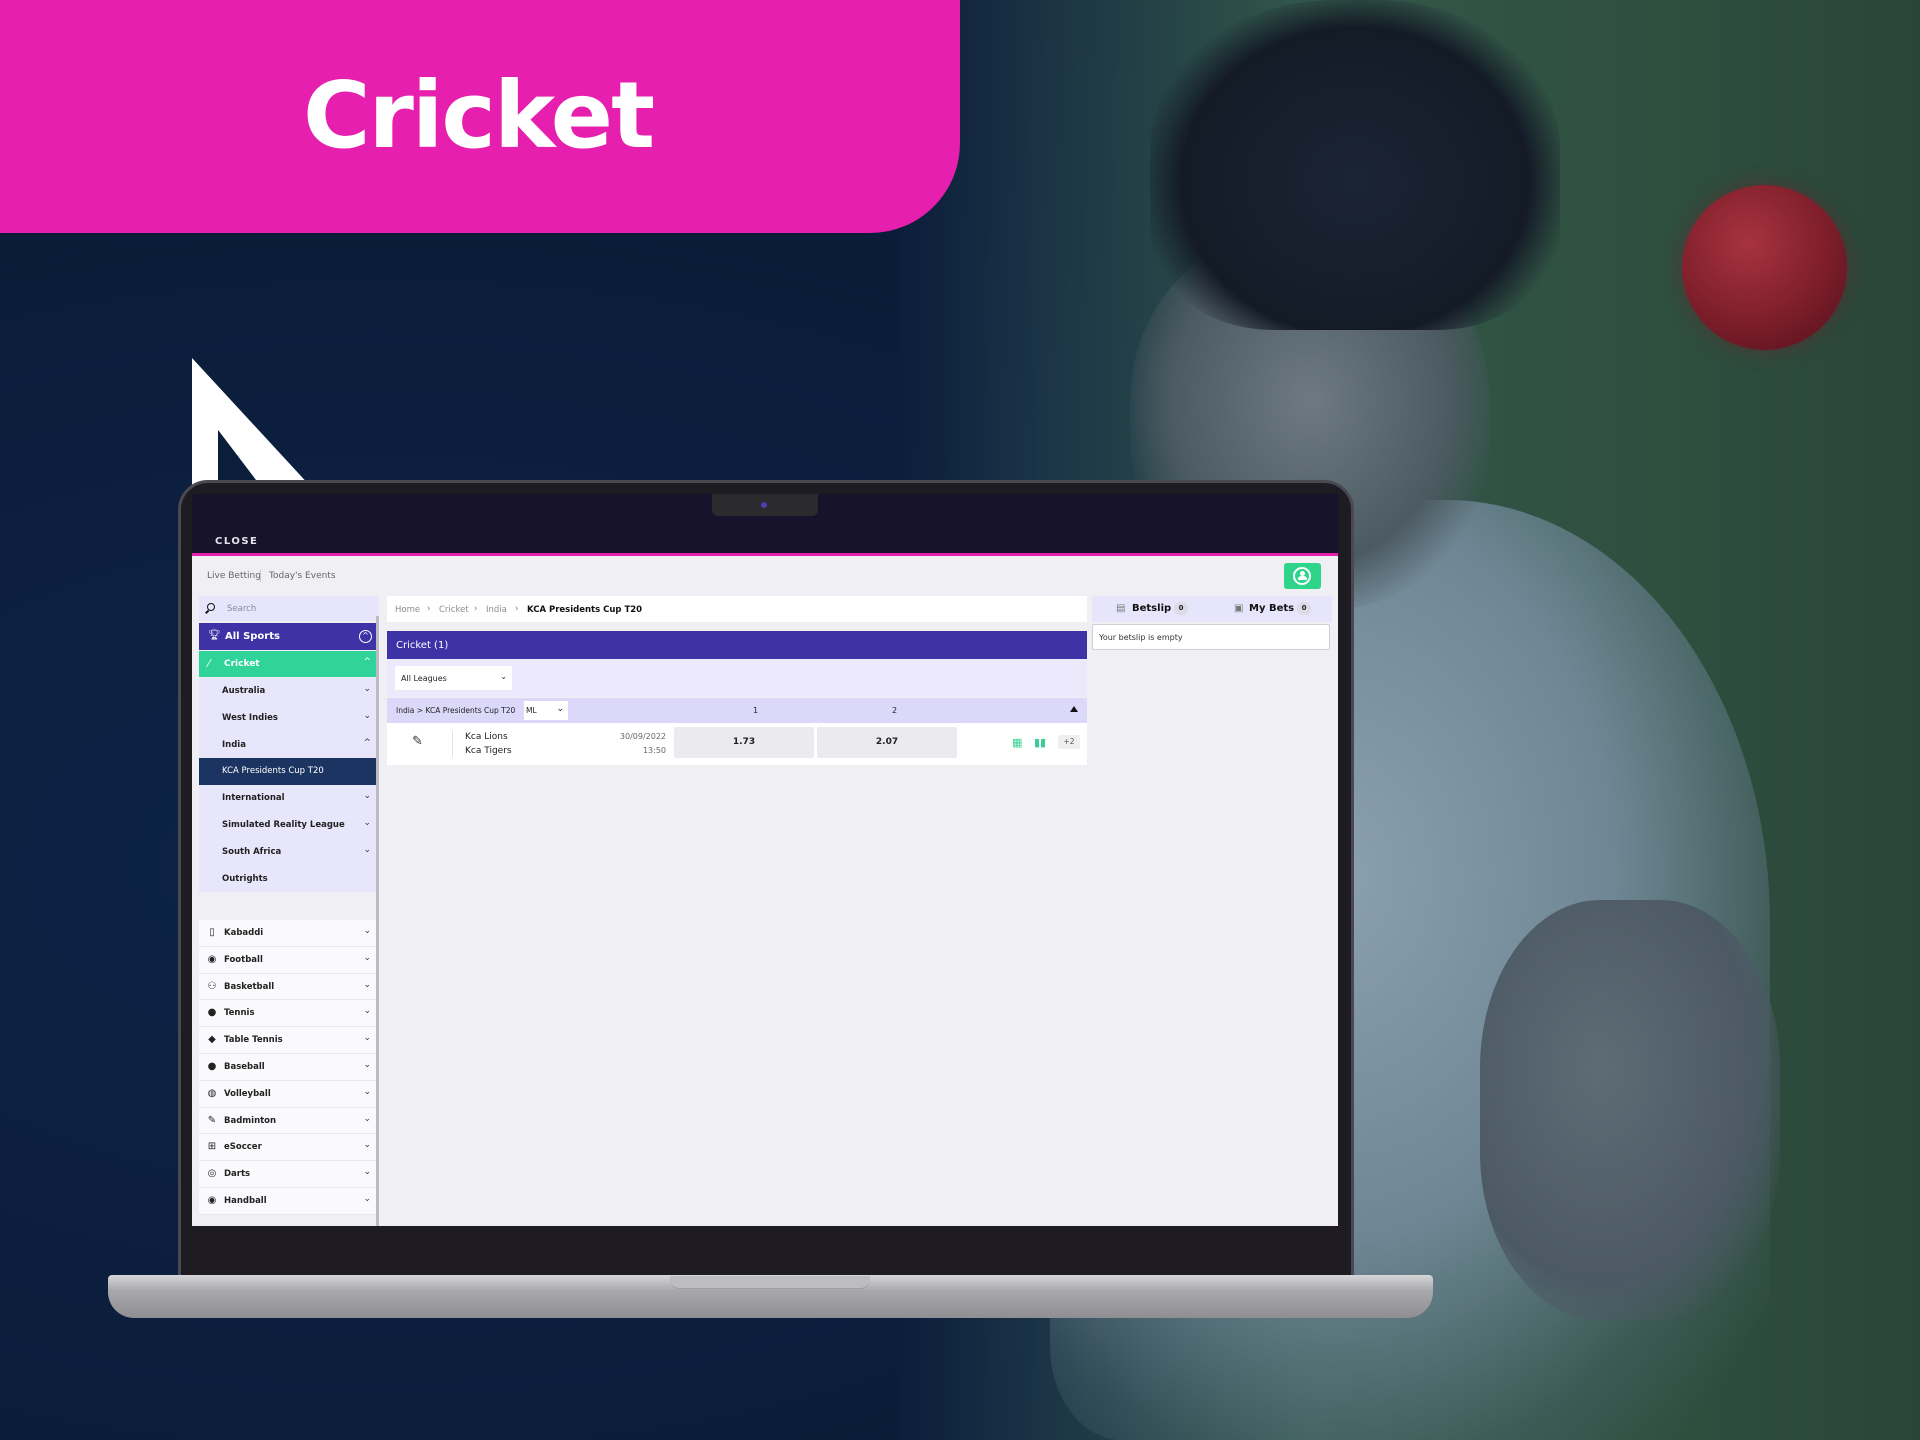  I want to click on section-title: Cricket (1), so click(422, 645).